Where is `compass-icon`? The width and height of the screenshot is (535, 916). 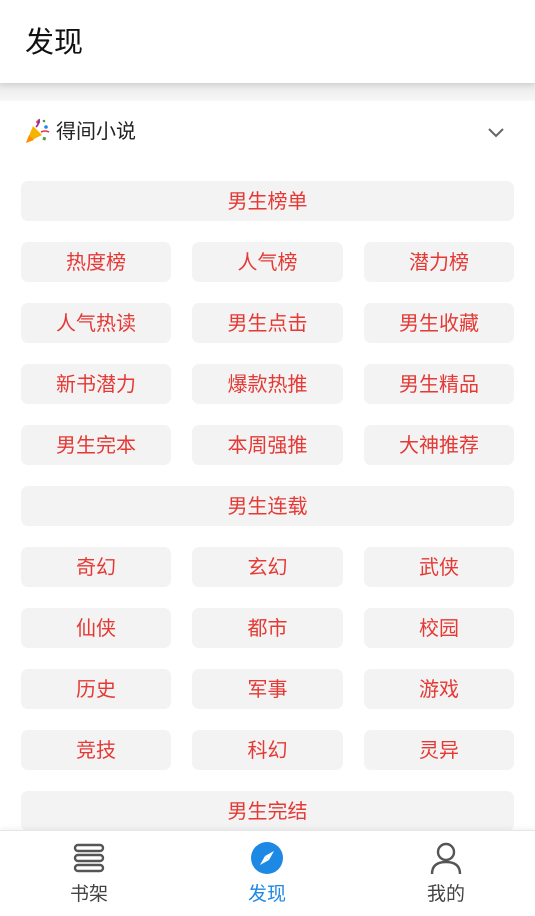
compass-icon is located at coordinates (267, 858).